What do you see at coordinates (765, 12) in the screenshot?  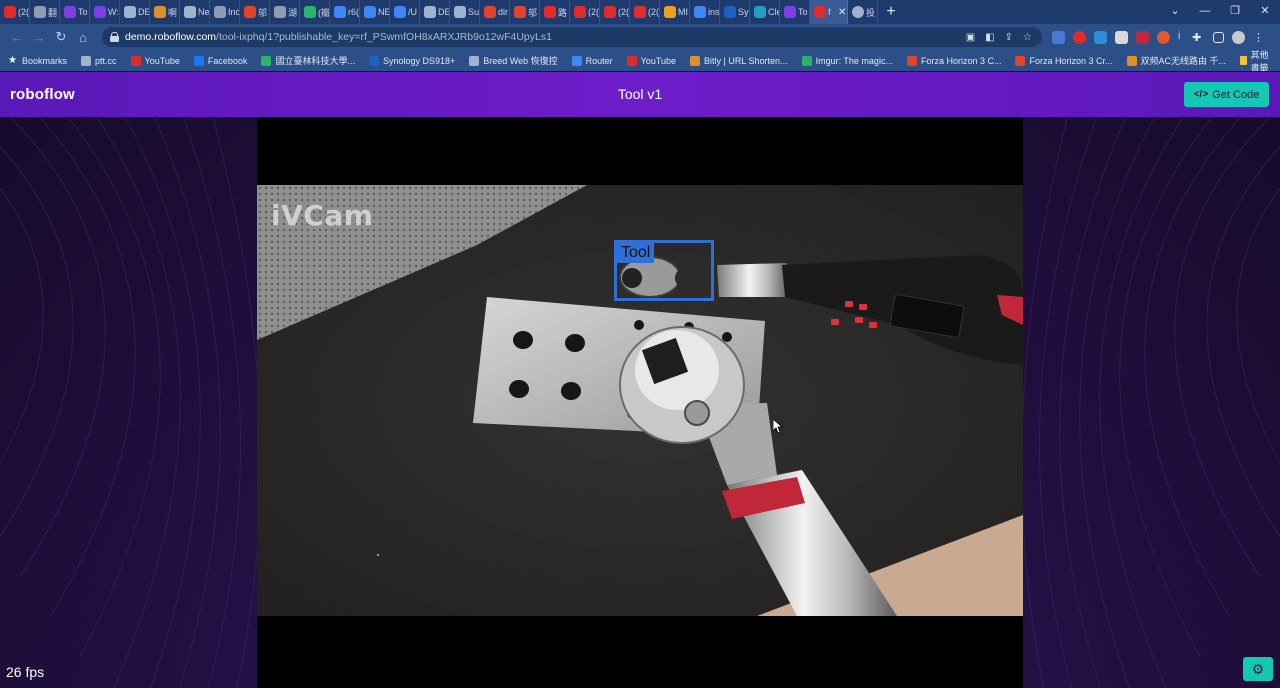 I see `browser-tab: Cle` at bounding box center [765, 12].